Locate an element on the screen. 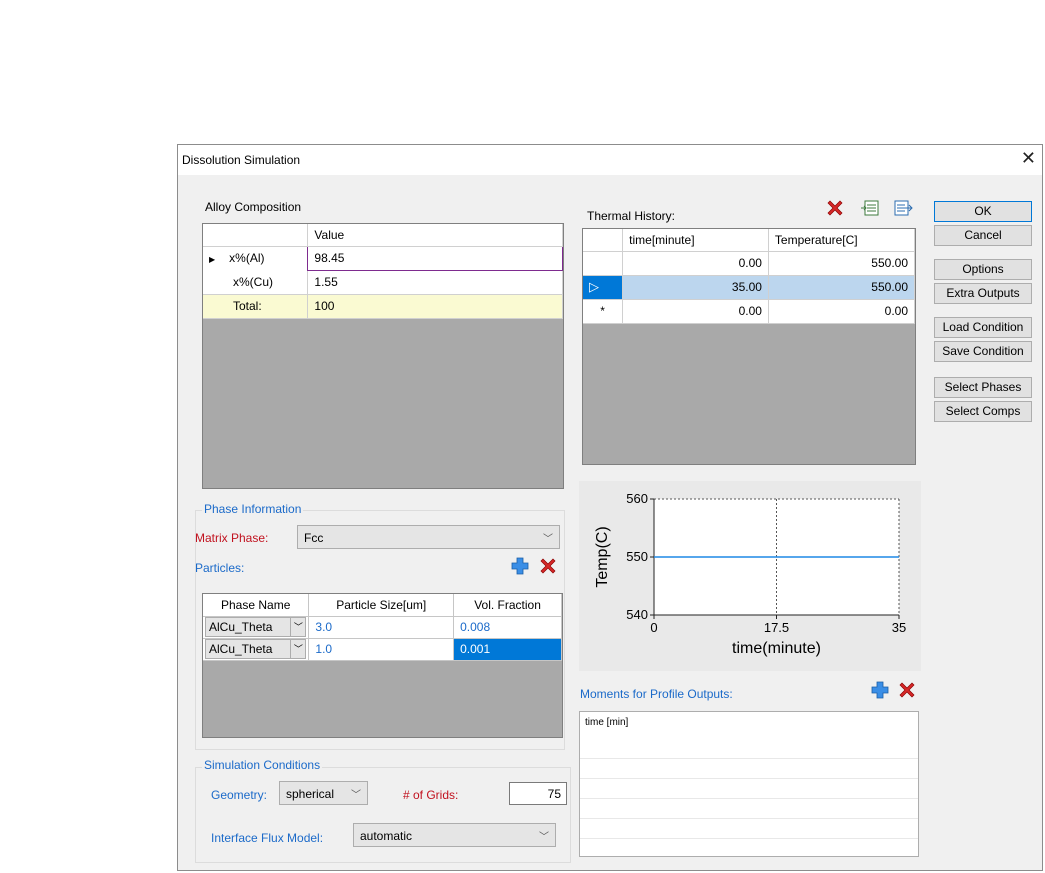  composition-value-cell: 98.45 is located at coordinates (435, 258).